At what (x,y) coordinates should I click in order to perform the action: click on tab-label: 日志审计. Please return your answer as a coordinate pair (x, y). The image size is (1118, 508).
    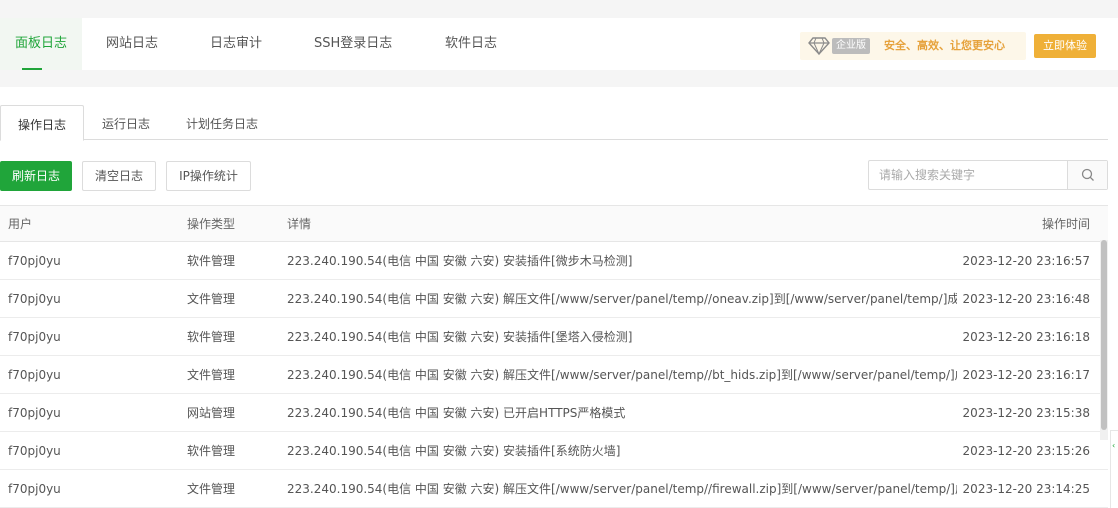
    Looking at the image, I should click on (236, 43).